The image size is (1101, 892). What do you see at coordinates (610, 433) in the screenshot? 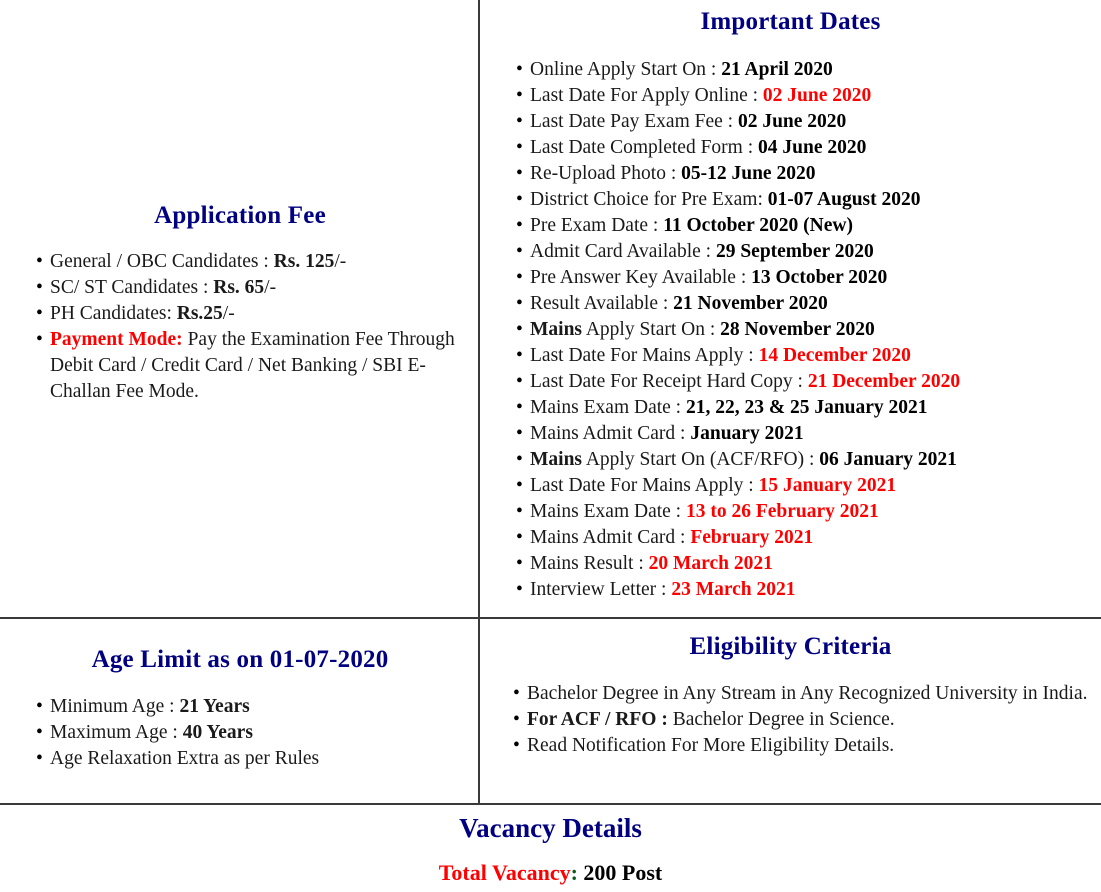
I see `date-label: Mains Admit Card :` at bounding box center [610, 433].